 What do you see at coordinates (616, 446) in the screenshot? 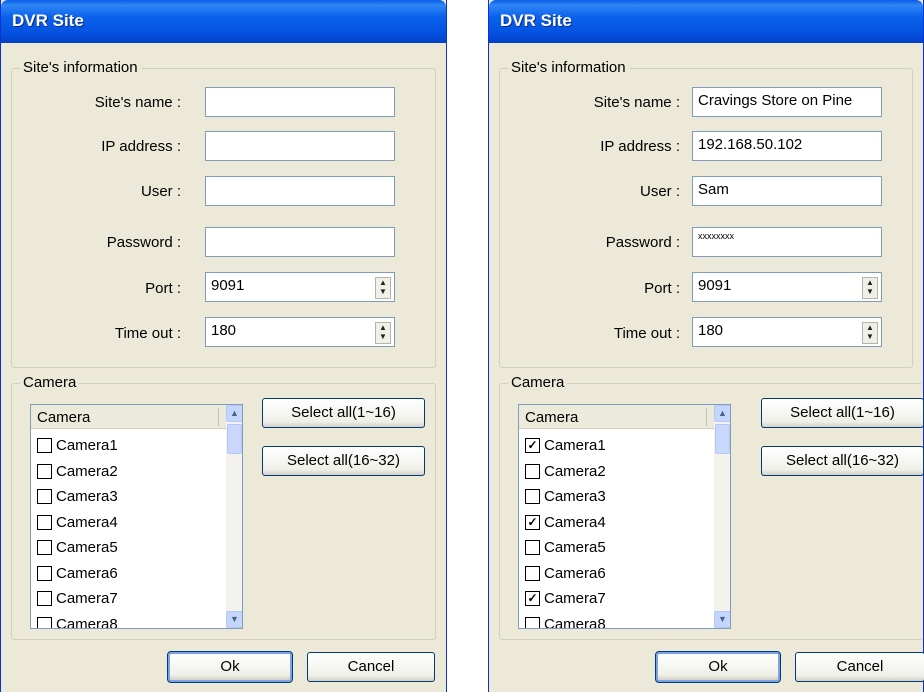
I see `camera-list-item: ✓ Camera1` at bounding box center [616, 446].